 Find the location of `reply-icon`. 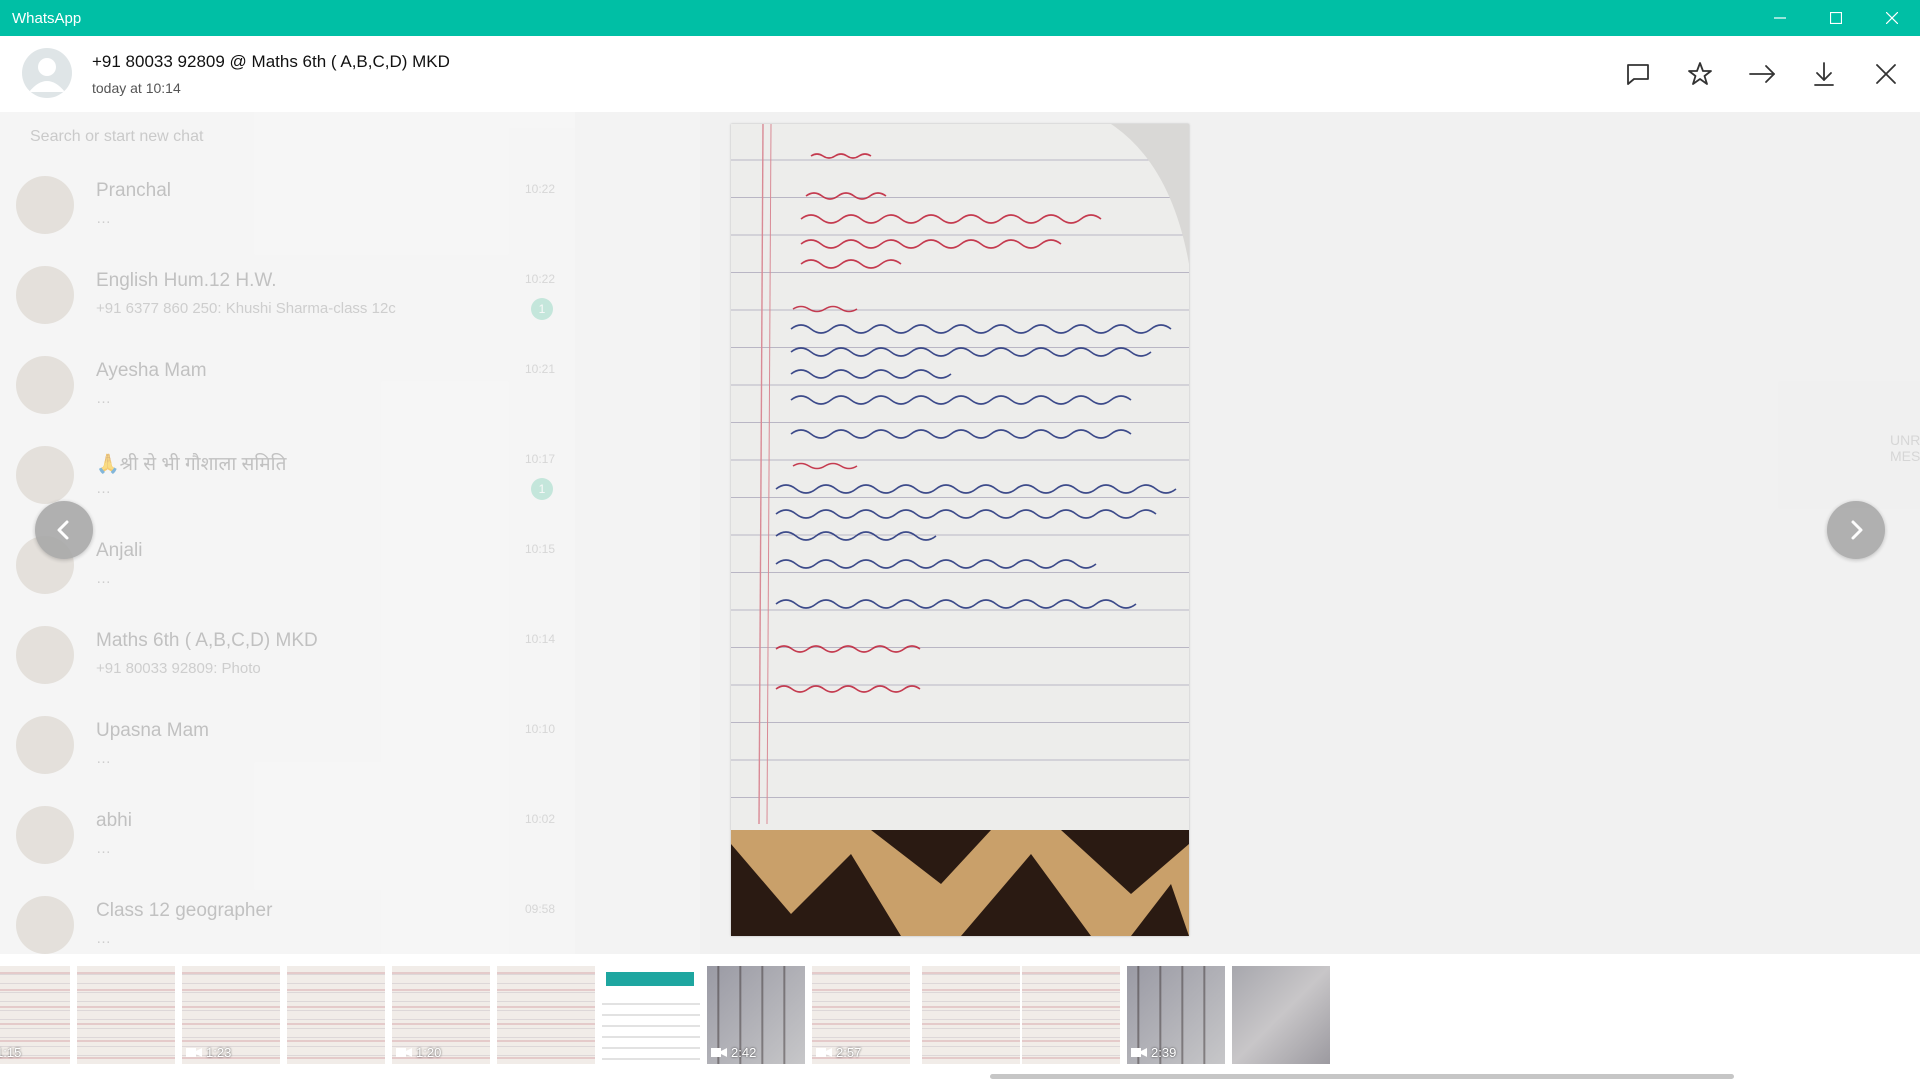

reply-icon is located at coordinates (1638, 74).